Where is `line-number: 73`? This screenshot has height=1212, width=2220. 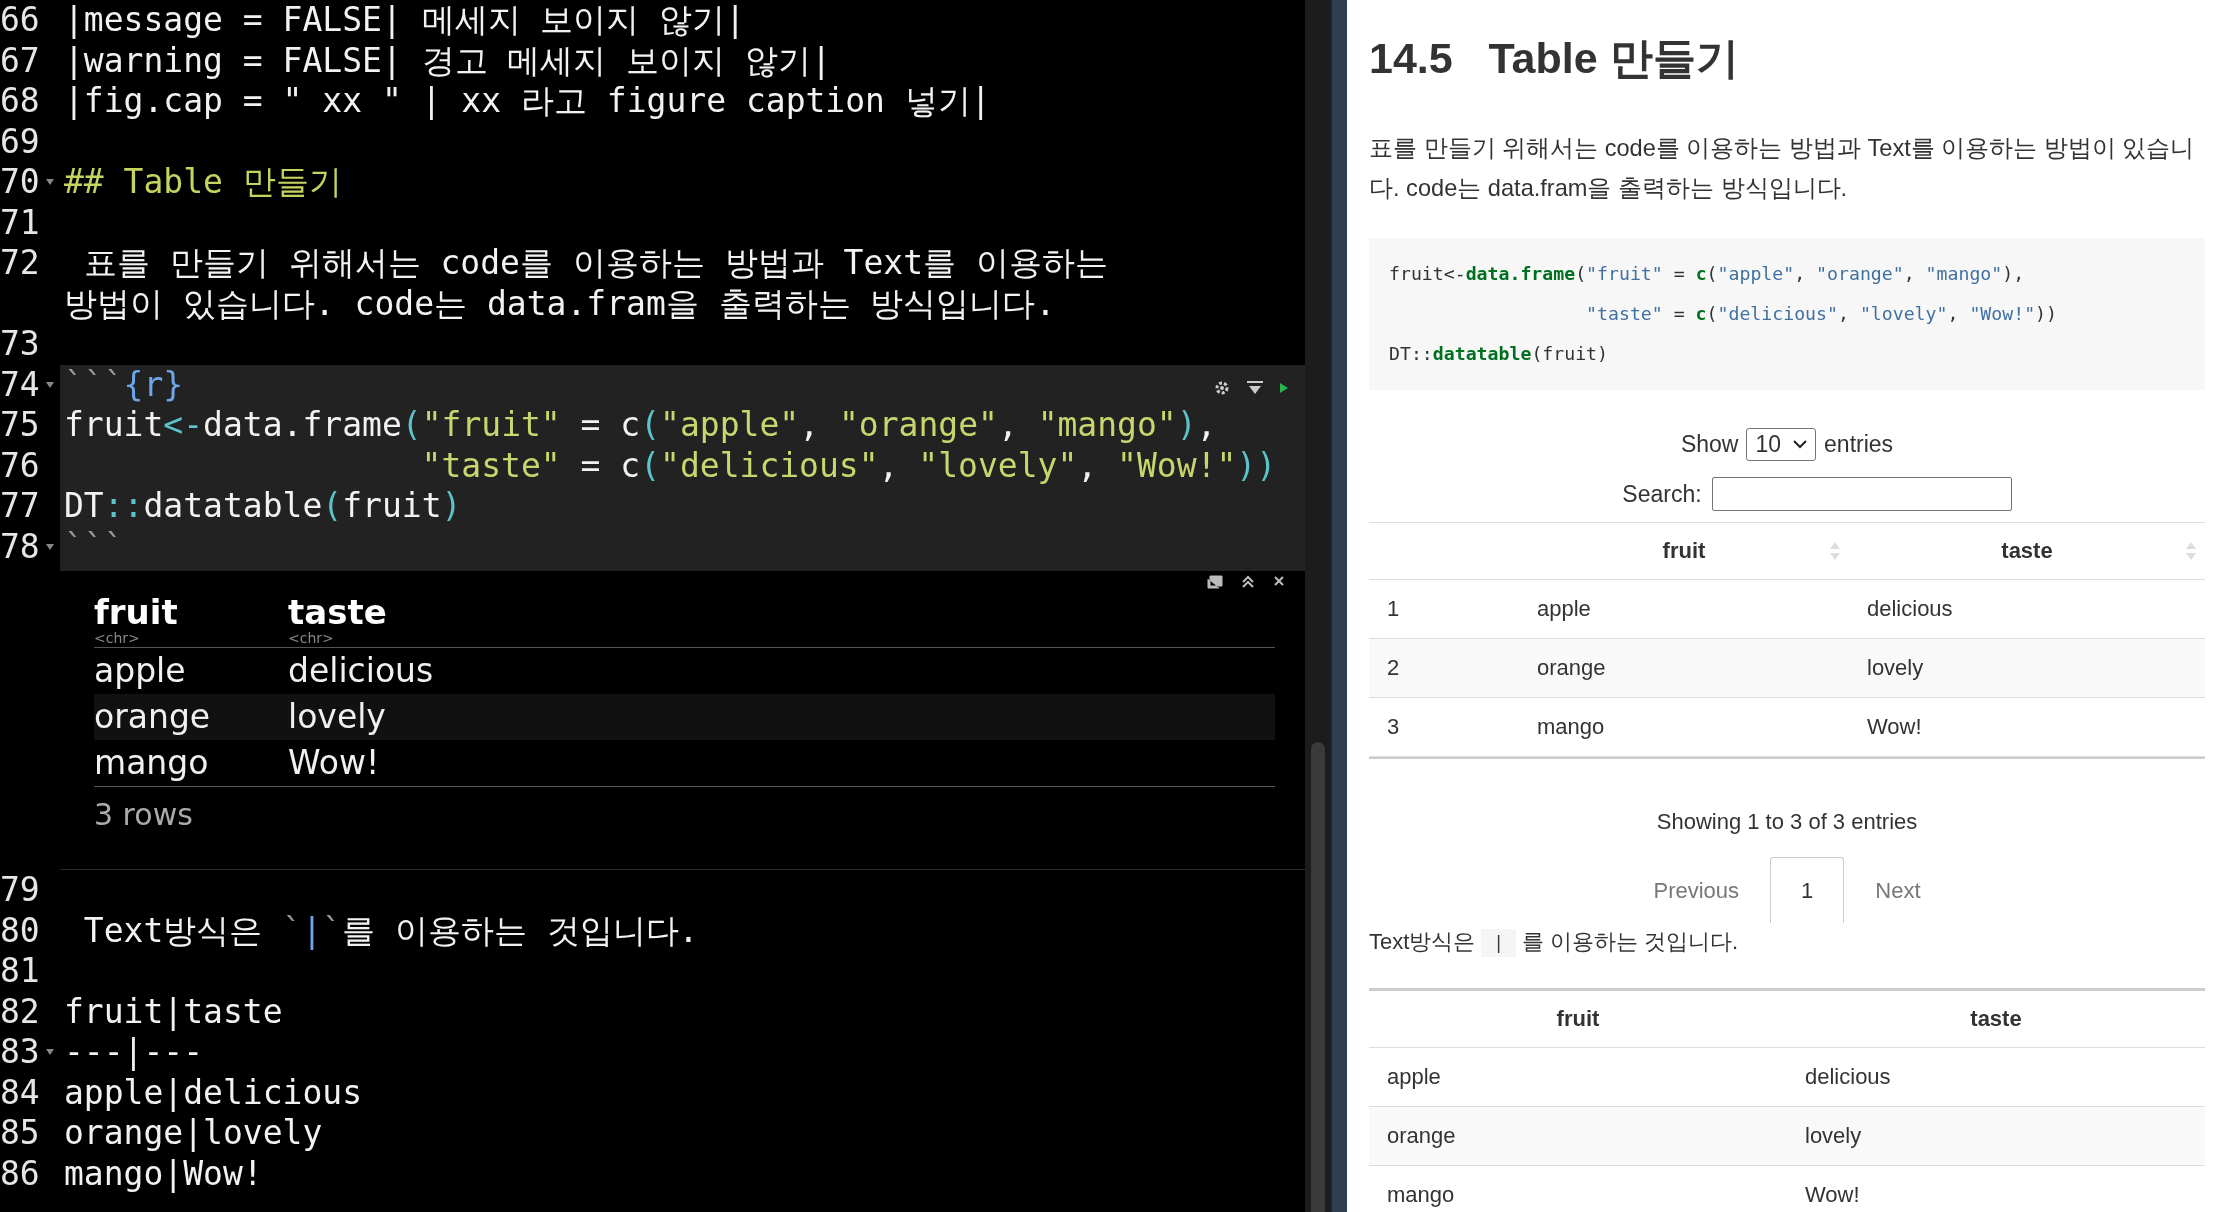
line-number: 73 is located at coordinates (20, 344).